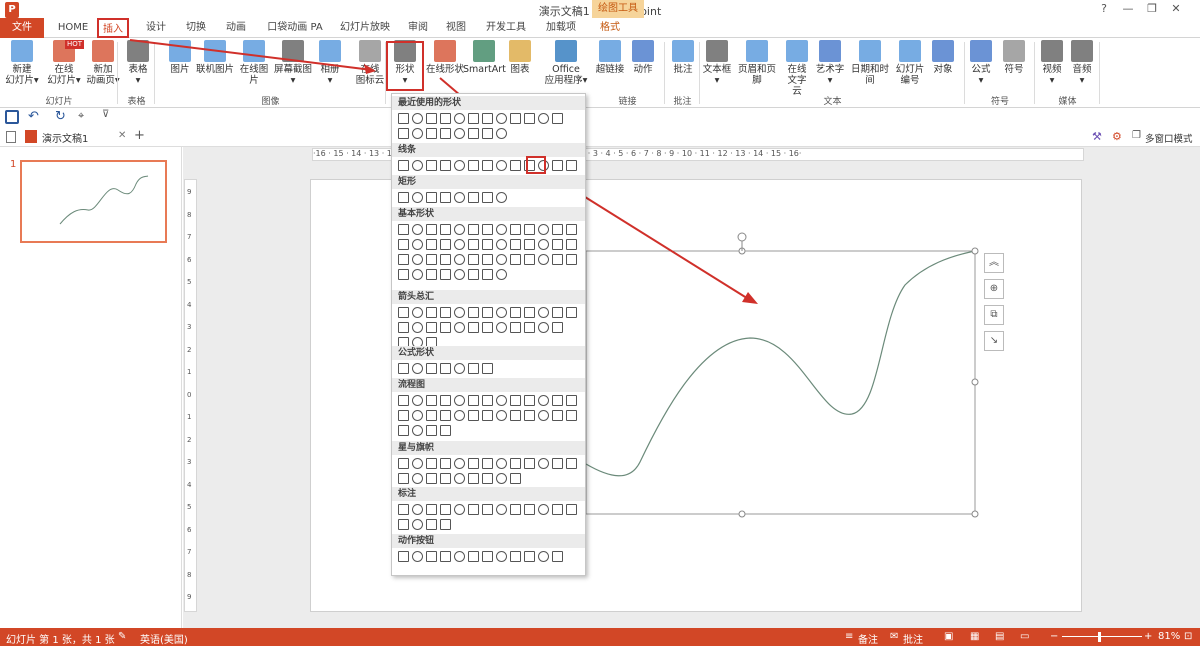 This screenshot has width=1200, height=646. Describe the element at coordinates (1169, 636) in the screenshot. I see `zoom-level: 81%` at that location.